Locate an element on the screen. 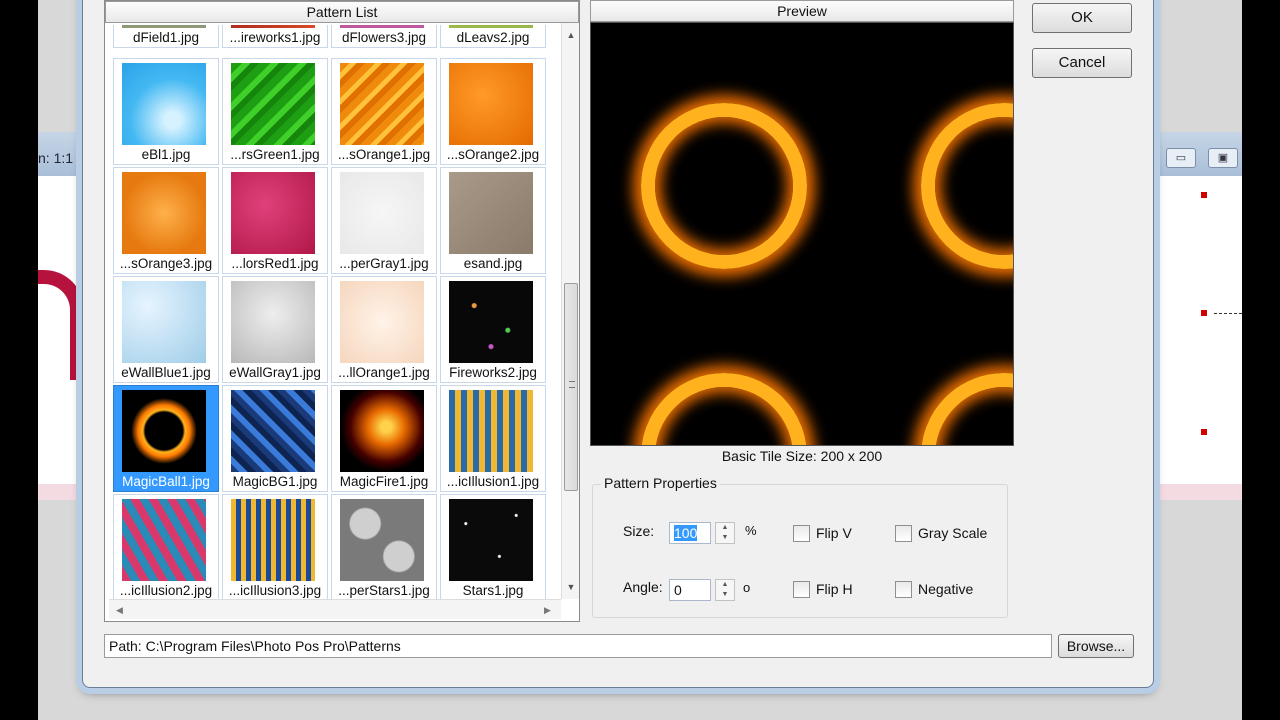 The width and height of the screenshot is (1280, 720). pattern-tile: dField1.jpg is located at coordinates (166, 36).